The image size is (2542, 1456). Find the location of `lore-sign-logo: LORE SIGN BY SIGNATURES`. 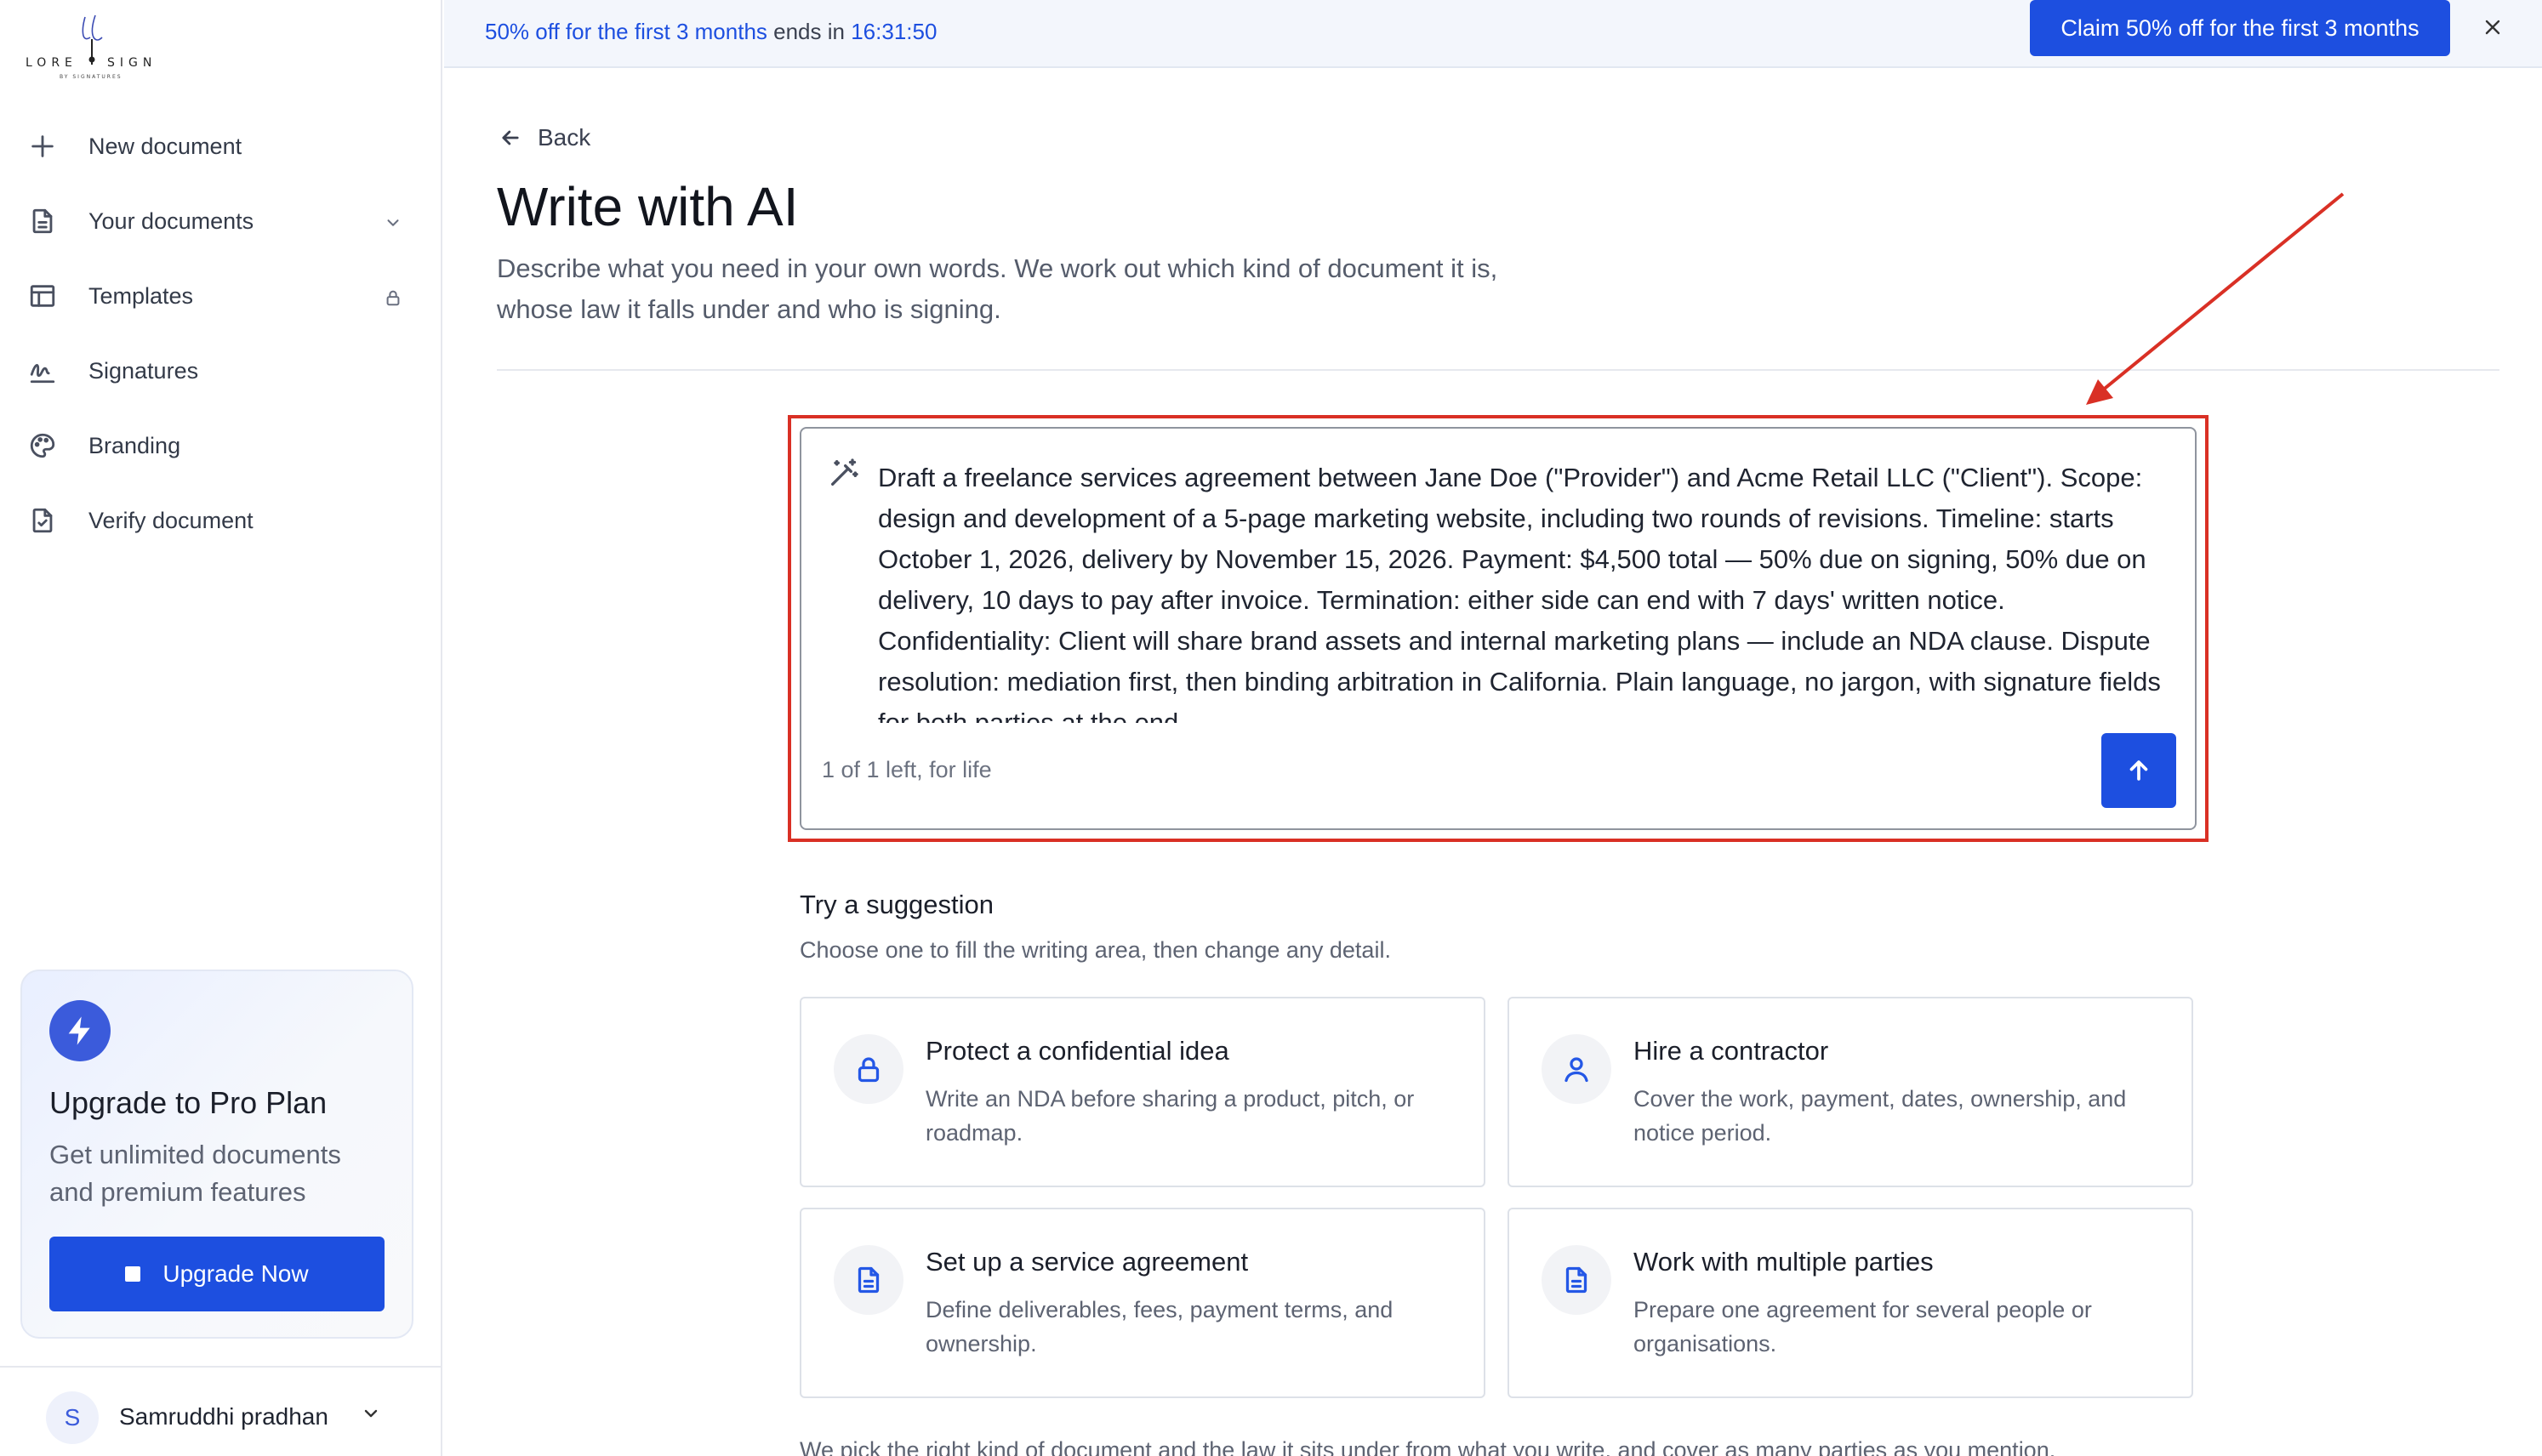

lore-sign-logo: LORE SIGN BY SIGNATURES is located at coordinates (94, 46).